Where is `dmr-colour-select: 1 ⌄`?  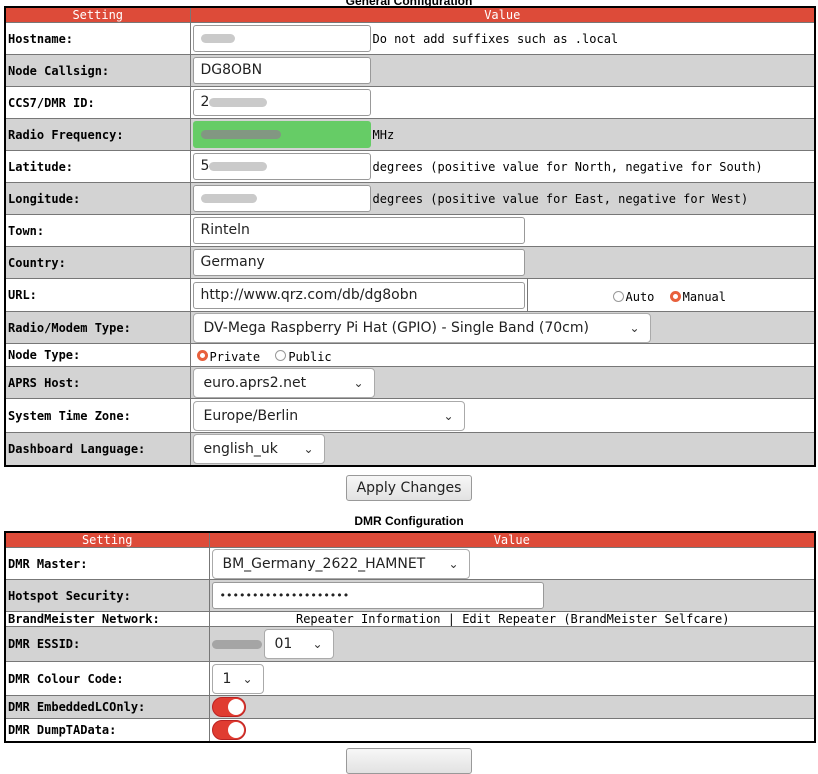 dmr-colour-select: 1 ⌄ is located at coordinates (237, 678).